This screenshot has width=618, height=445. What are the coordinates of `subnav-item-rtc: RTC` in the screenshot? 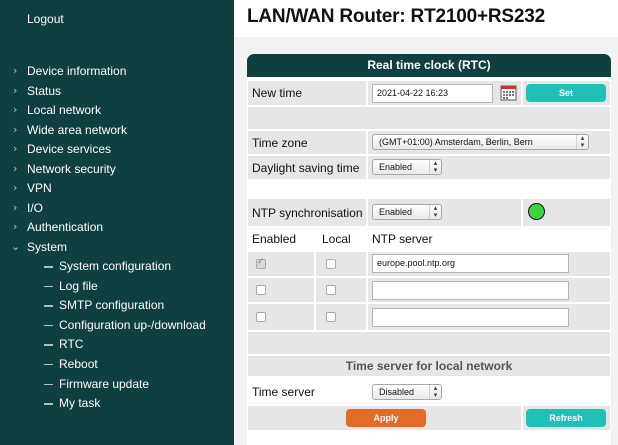 It's located at (117, 345).